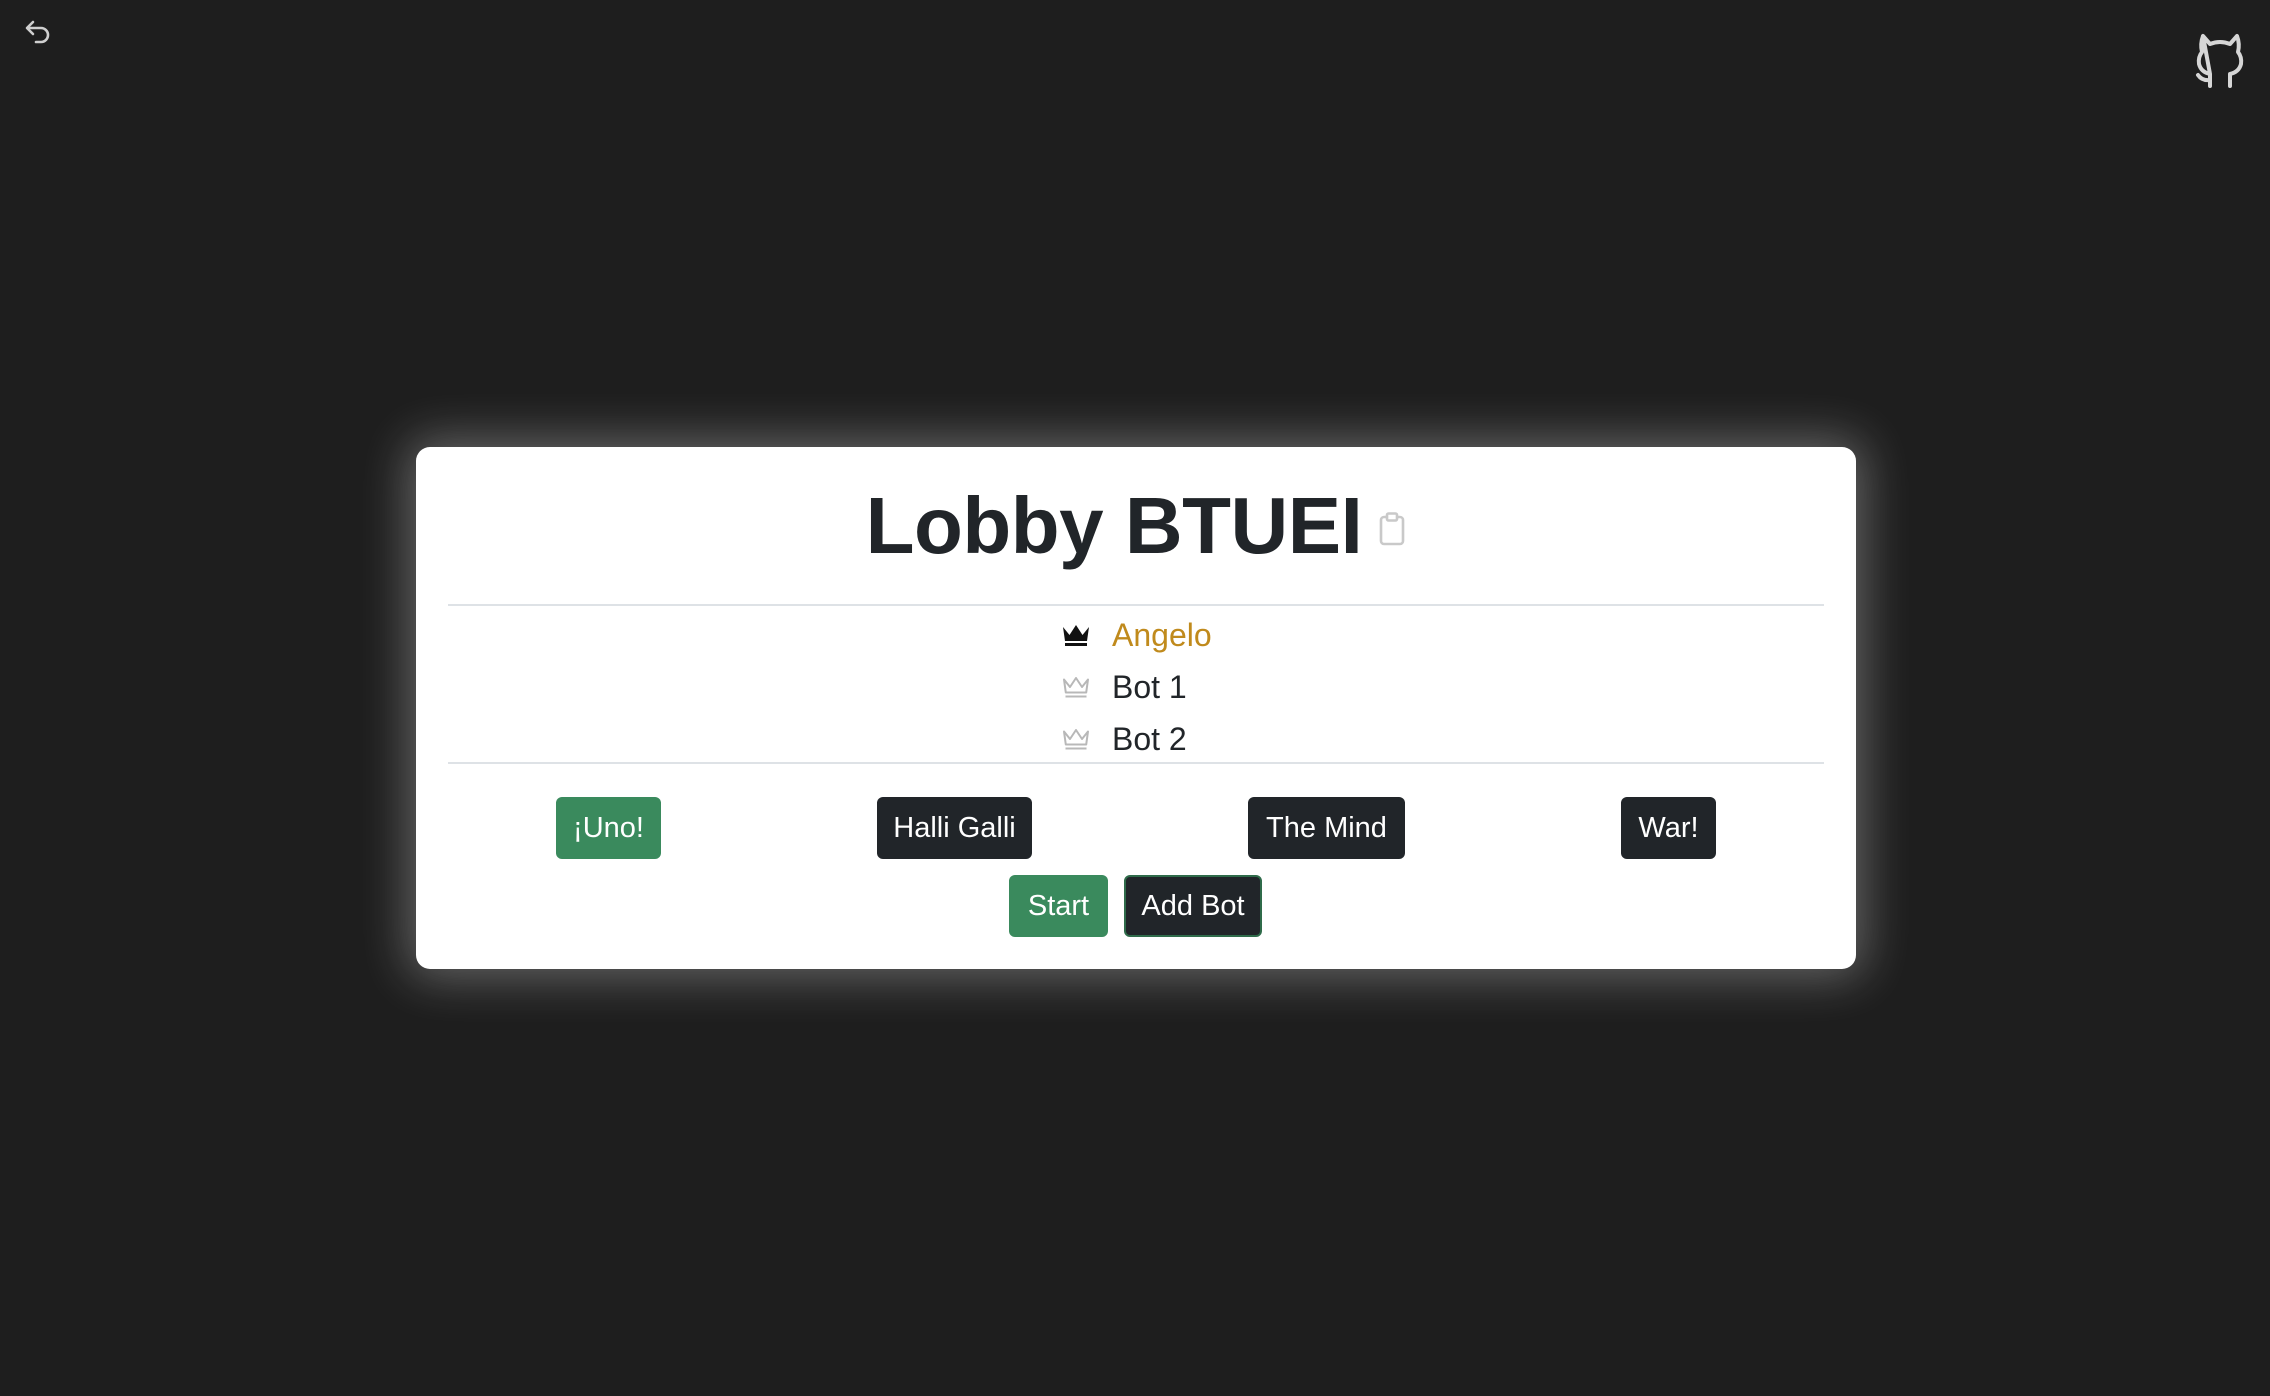 The image size is (2270, 1396). Describe the element at coordinates (1162, 634) in the screenshot. I see `player-name: Angelo` at that location.